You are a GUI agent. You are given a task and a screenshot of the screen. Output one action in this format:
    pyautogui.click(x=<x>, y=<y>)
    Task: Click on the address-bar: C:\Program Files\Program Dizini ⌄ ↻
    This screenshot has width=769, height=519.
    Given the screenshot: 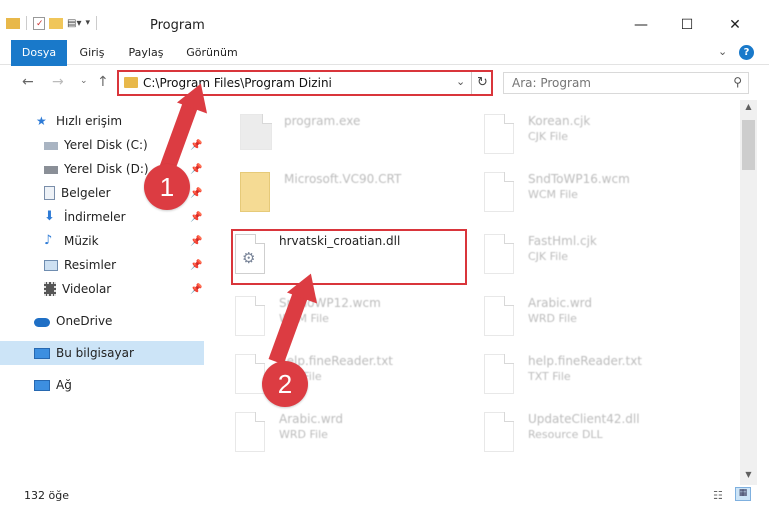 What is the action you would take?
    pyautogui.click(x=305, y=83)
    